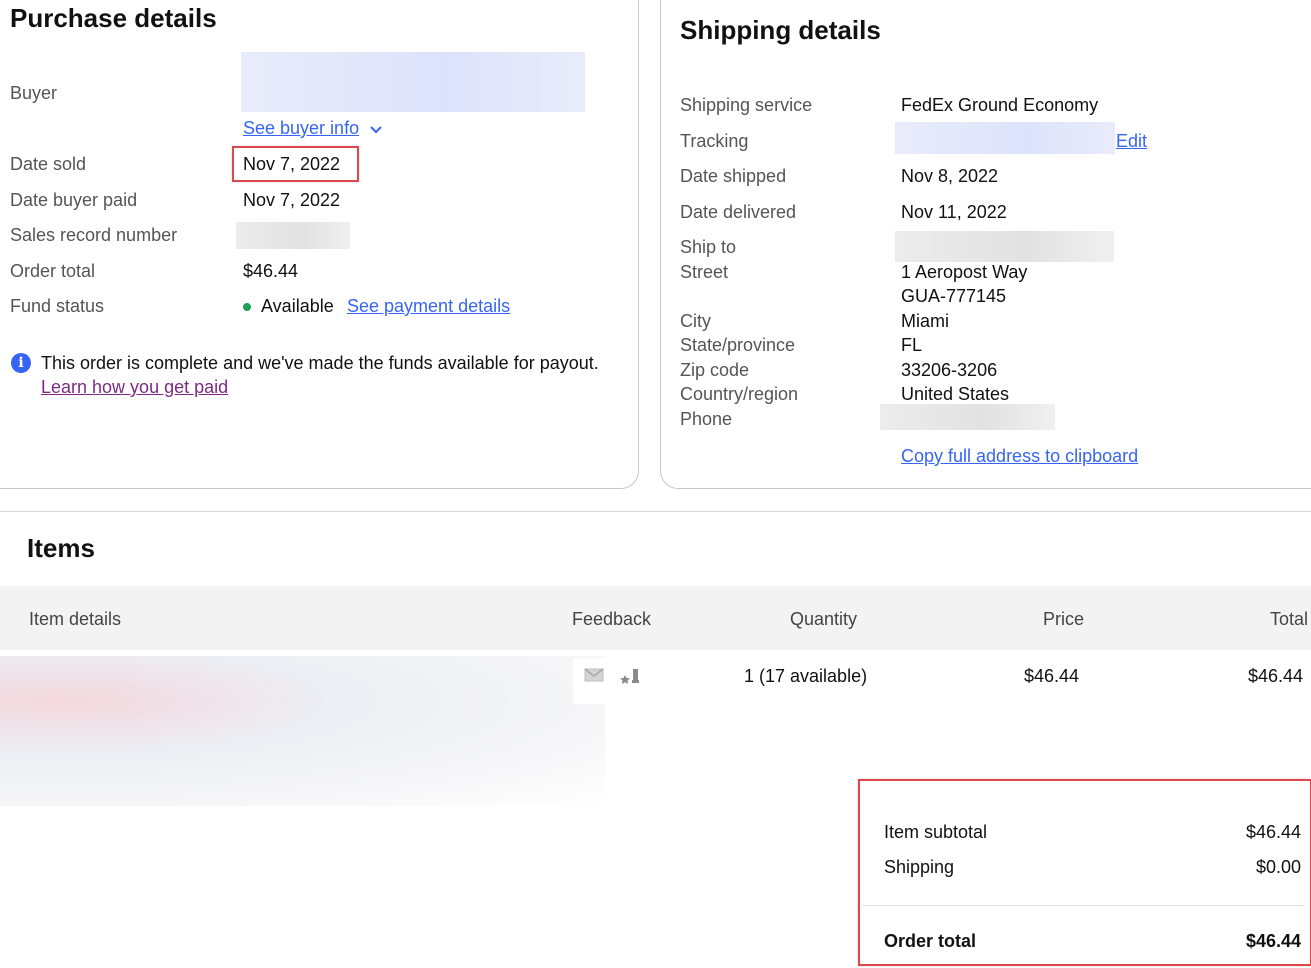  What do you see at coordinates (1005, 138) in the screenshot?
I see `tracking-number-redacted` at bounding box center [1005, 138].